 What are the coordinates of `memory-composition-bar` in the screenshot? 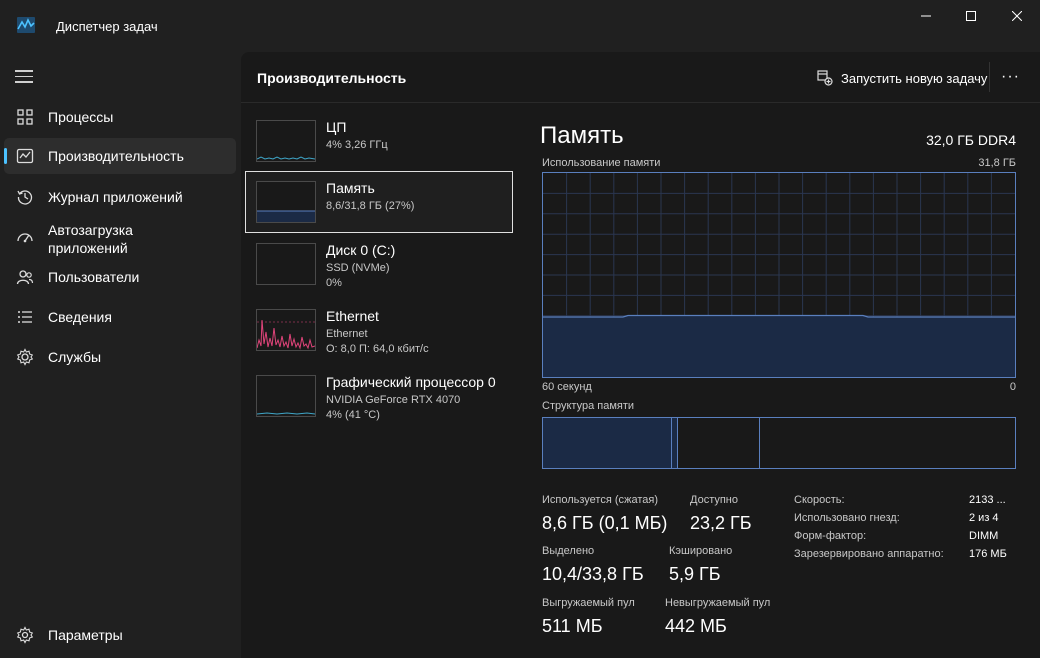 It's located at (779, 443).